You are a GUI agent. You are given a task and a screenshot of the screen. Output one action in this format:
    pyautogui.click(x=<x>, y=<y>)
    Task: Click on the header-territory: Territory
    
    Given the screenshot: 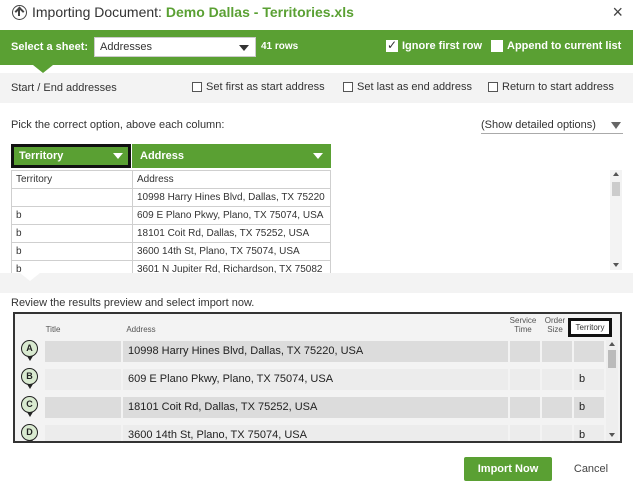 What is the action you would take?
    pyautogui.click(x=590, y=327)
    